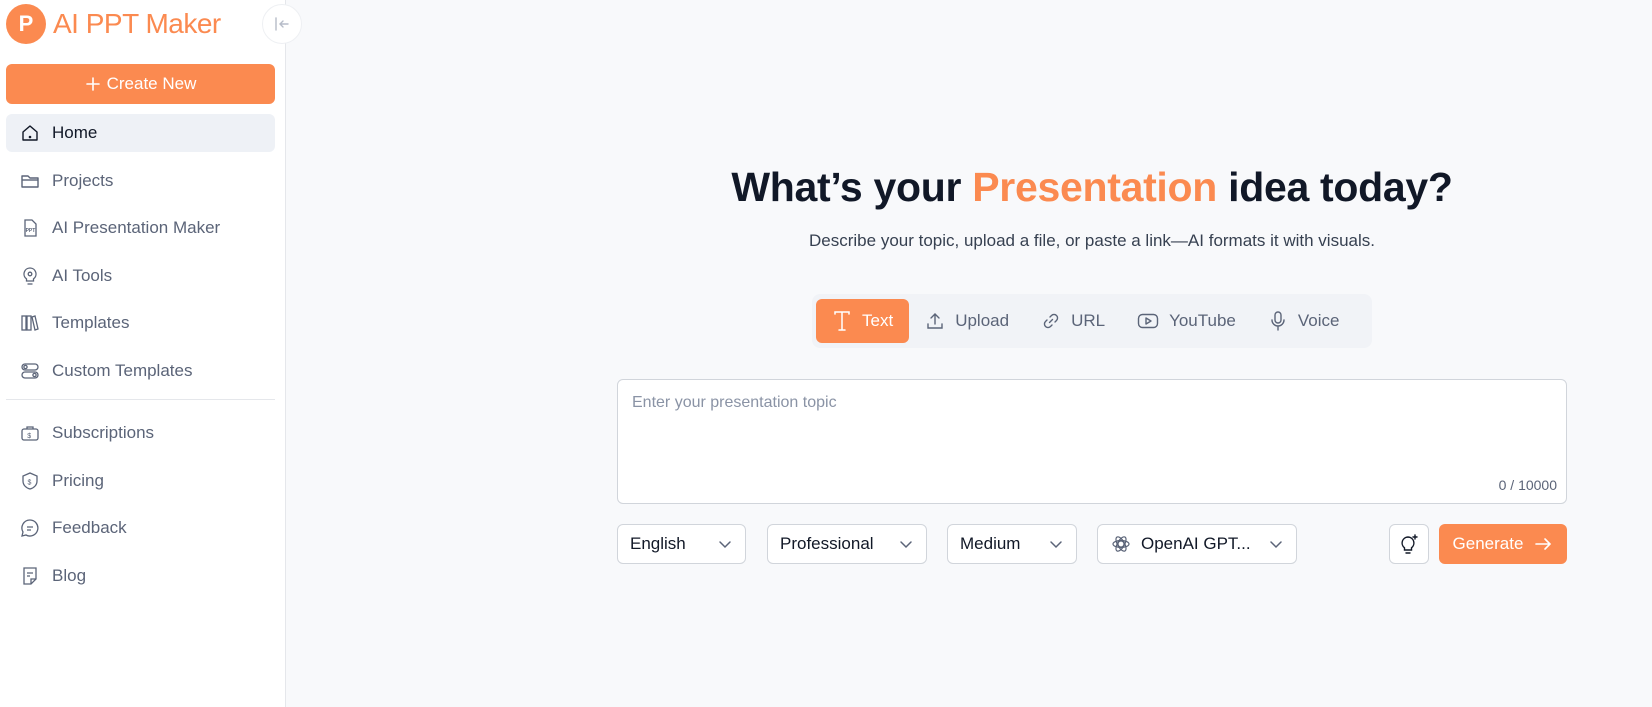 This screenshot has height=707, width=1652. I want to click on bulb-gear-icon, so click(30, 276).